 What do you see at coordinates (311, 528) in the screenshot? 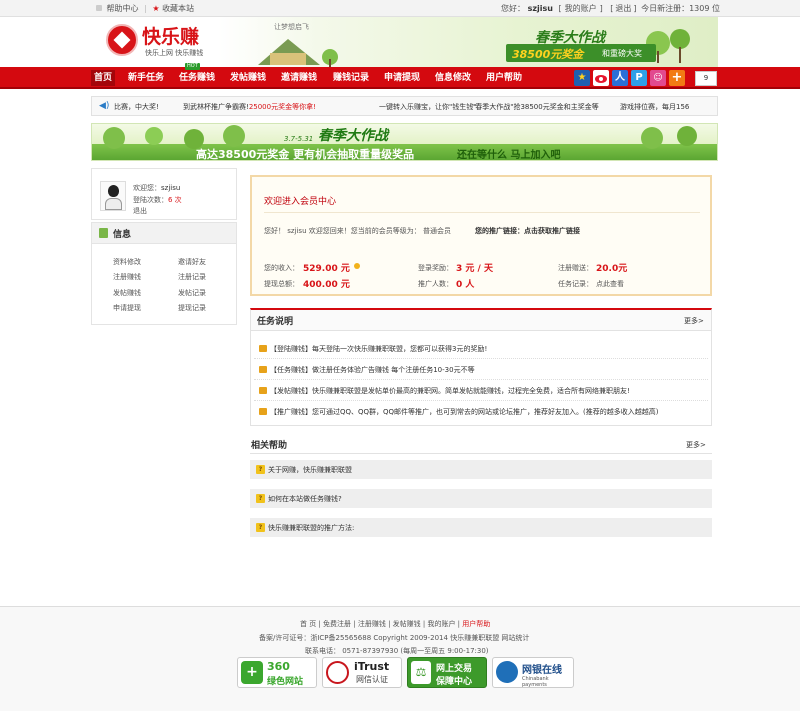
I see `help-item-text: 快乐赚兼职联盟的推广方法:` at bounding box center [311, 528].